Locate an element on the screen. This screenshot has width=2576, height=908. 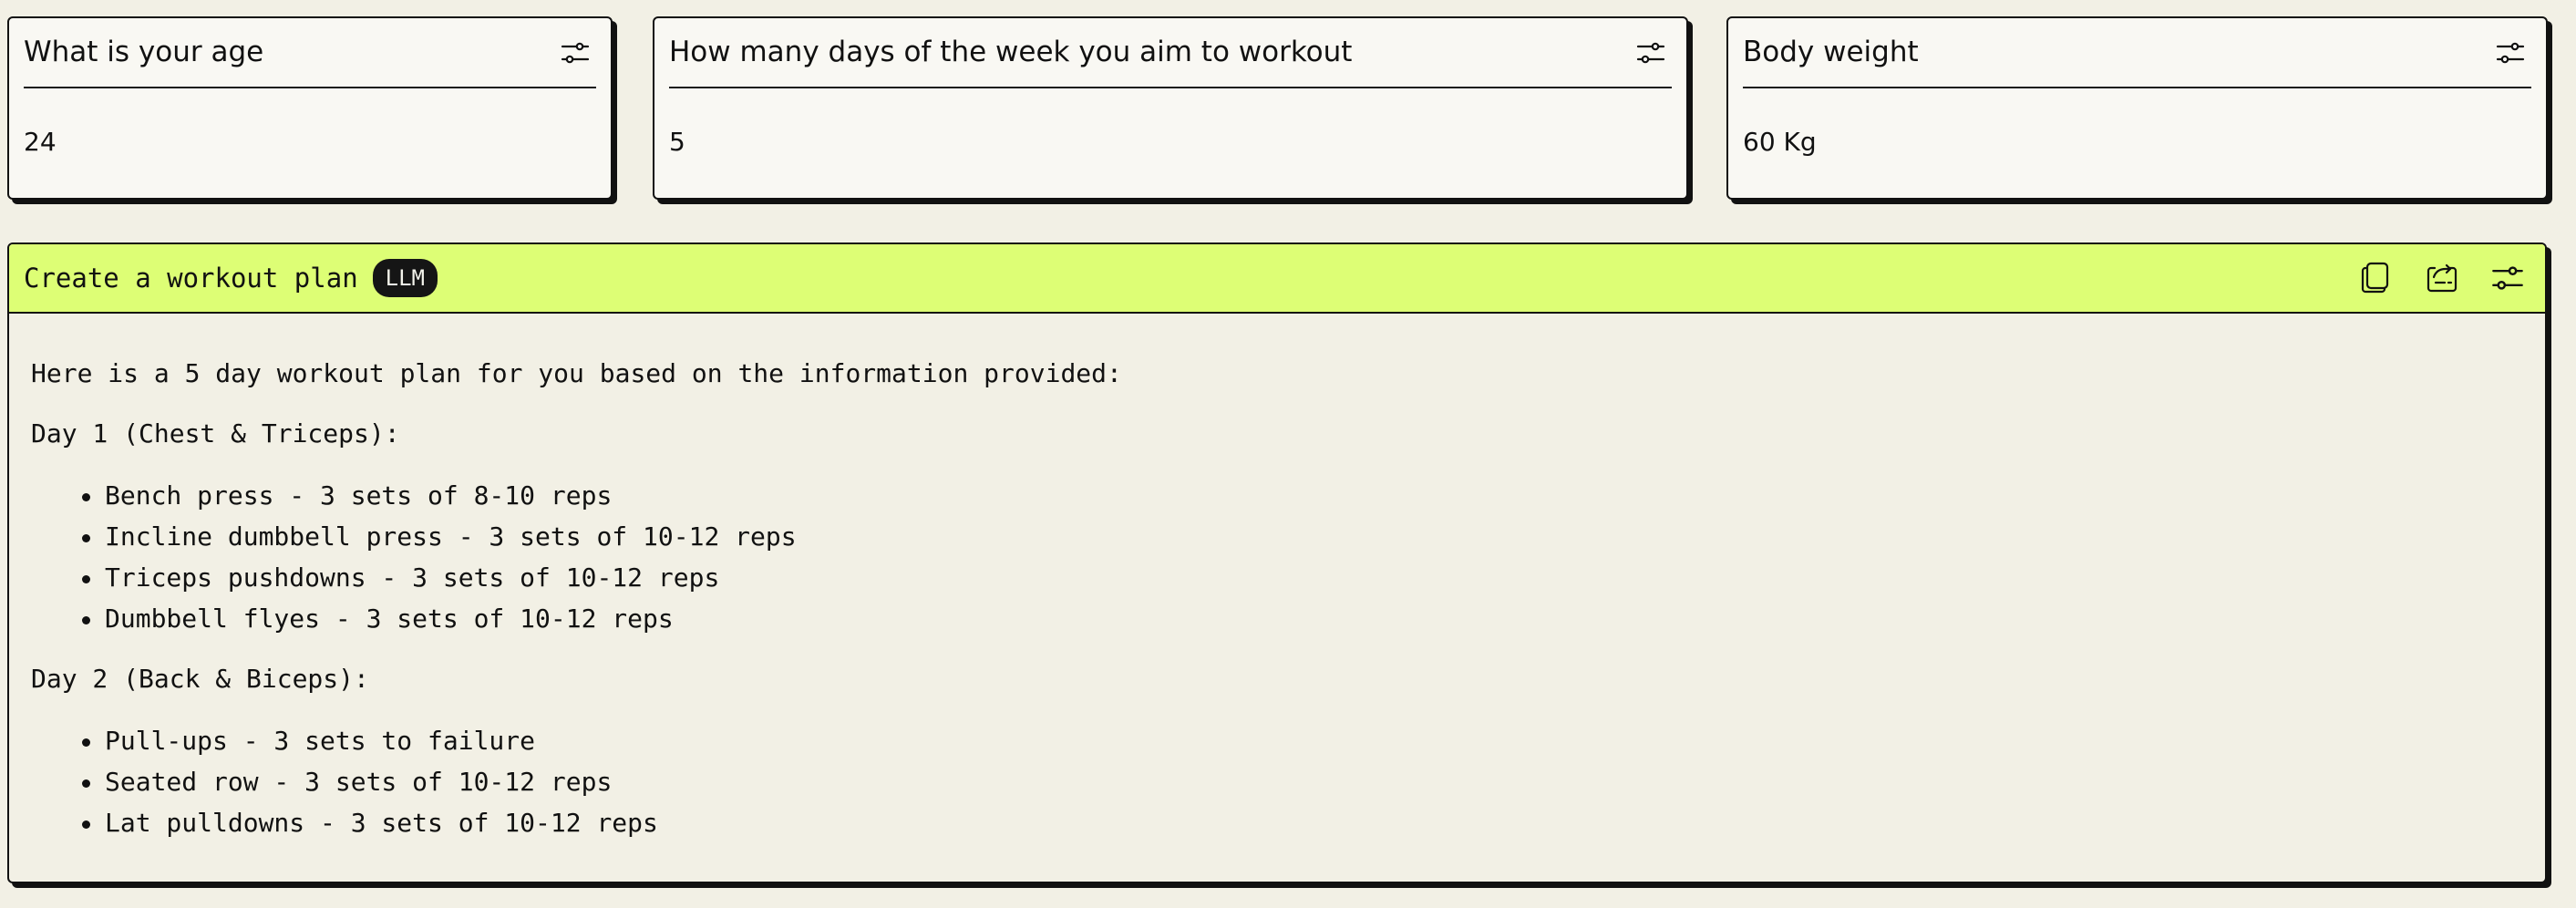
age-card: What is your age 24 is located at coordinates (310, 108).